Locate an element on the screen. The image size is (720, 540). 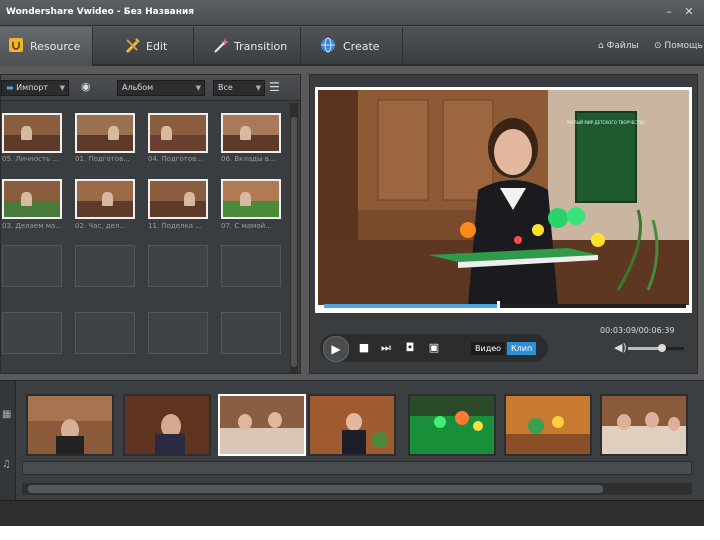
home-icon: ⌂ is located at coordinates (601, 46).